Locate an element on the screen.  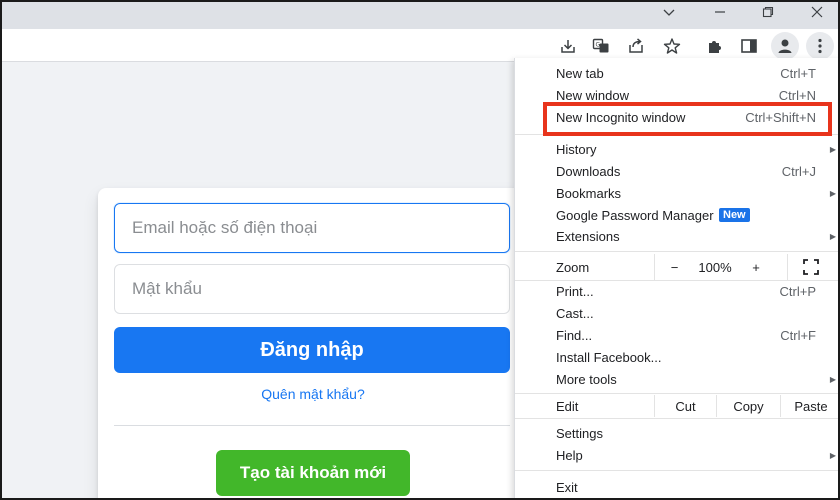
restore-button is located at coordinates (768, 12).